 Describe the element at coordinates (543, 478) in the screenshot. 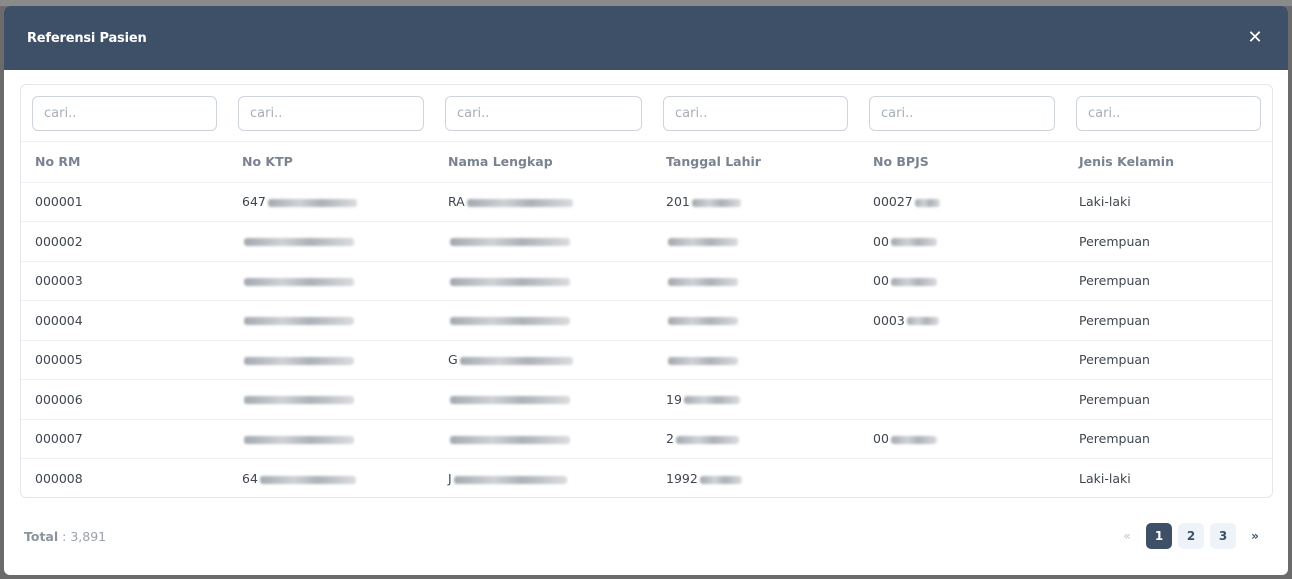

I see `cell-nama: J` at that location.